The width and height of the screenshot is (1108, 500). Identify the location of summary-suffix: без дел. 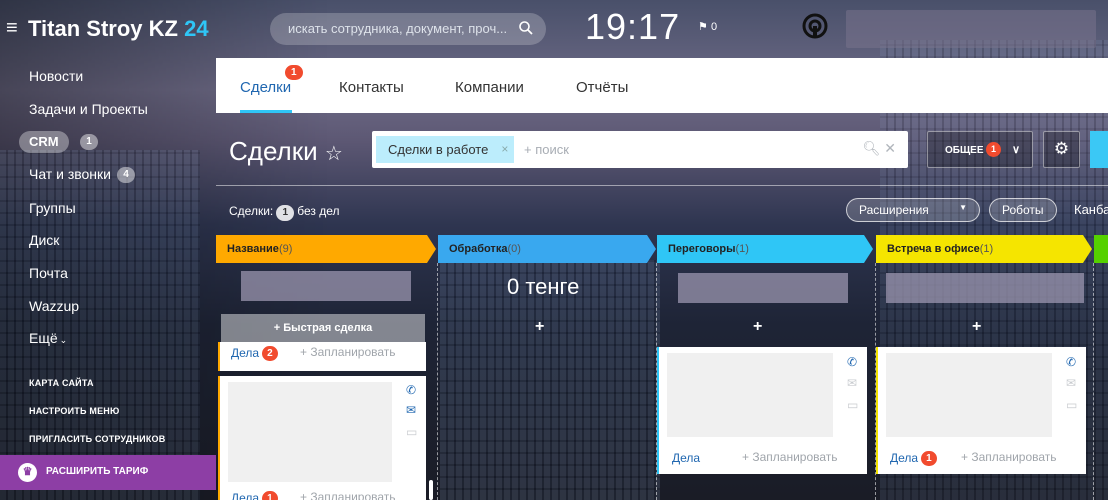
(318, 211).